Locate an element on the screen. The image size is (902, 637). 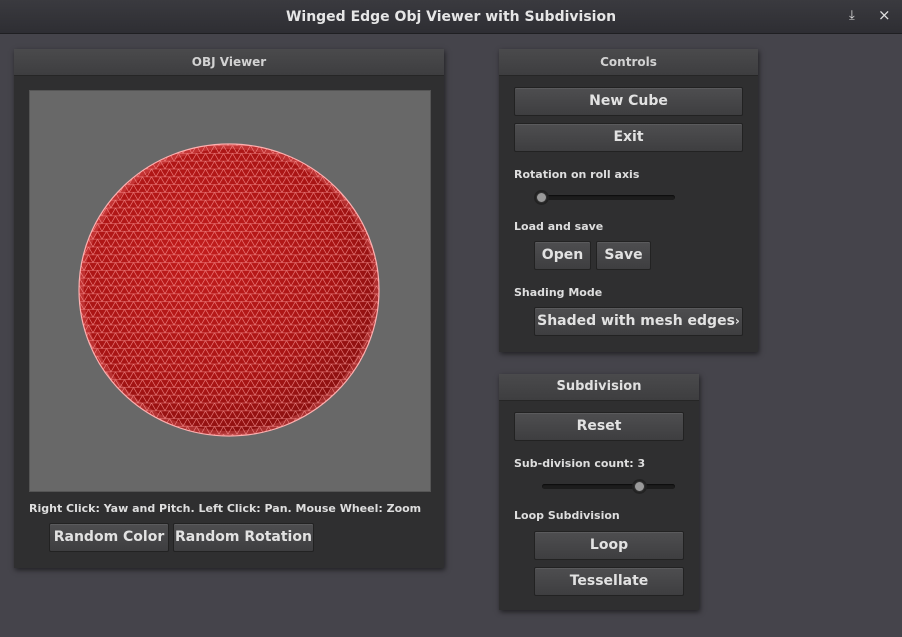
rotation-label: Rotation on roll axis is located at coordinates (577, 174).